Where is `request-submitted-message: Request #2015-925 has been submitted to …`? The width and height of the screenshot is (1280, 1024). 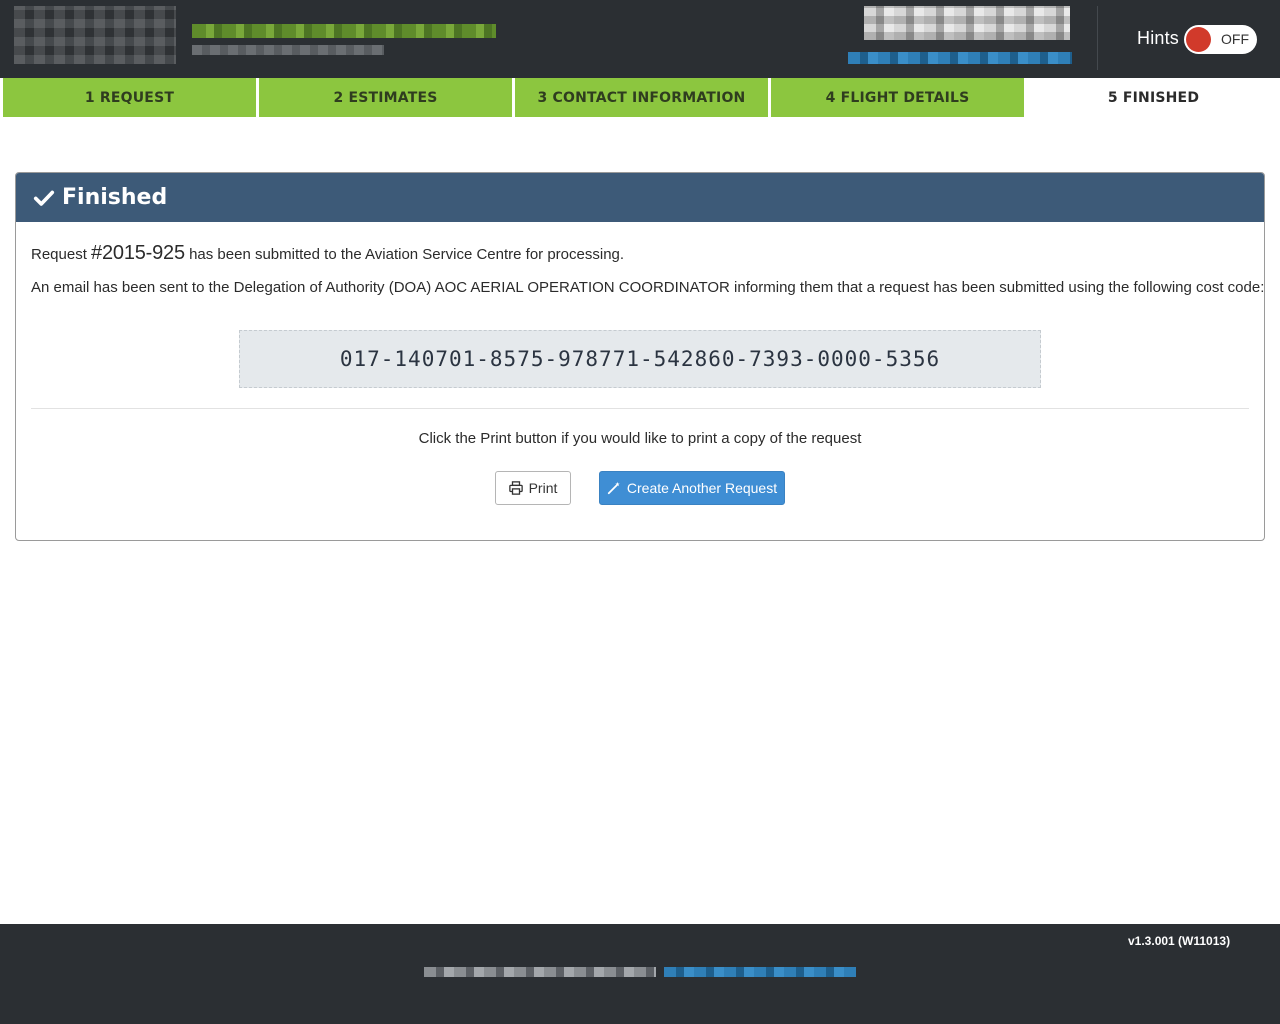
request-submitted-message: Request #2015-925 has been submitted to … is located at coordinates (327, 253).